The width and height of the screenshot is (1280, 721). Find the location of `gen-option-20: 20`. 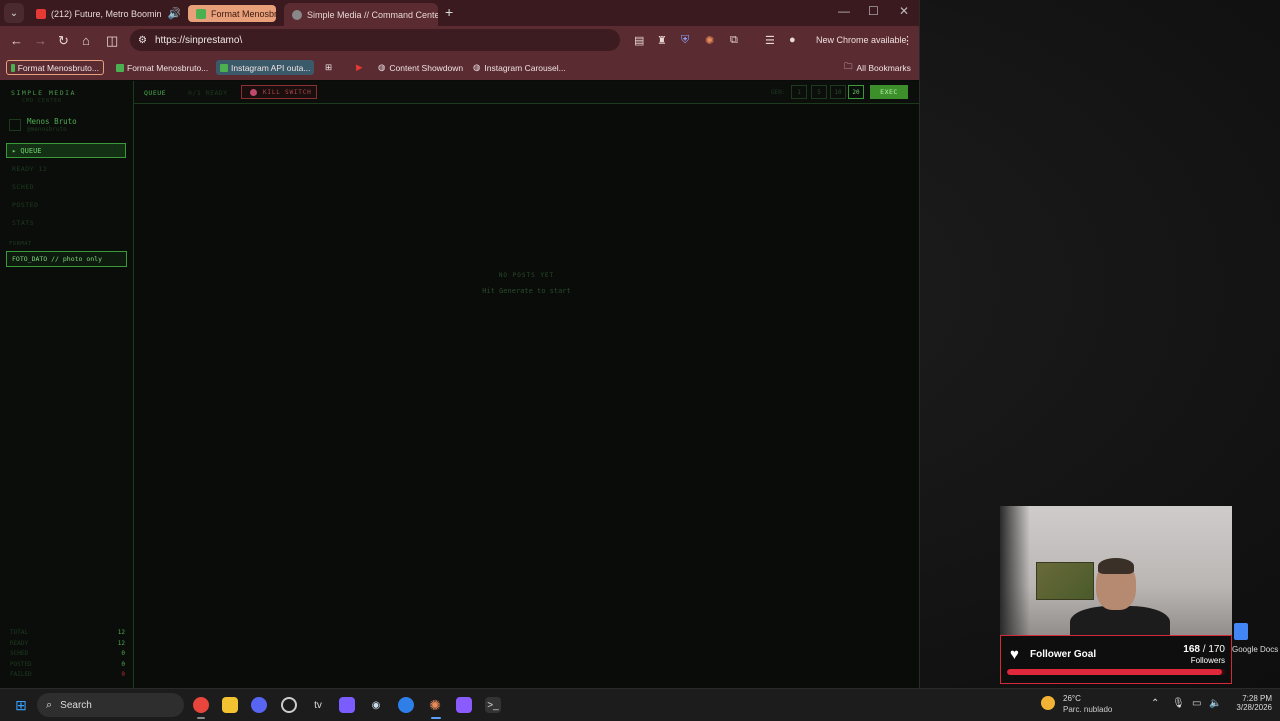

gen-option-20: 20 is located at coordinates (856, 92).